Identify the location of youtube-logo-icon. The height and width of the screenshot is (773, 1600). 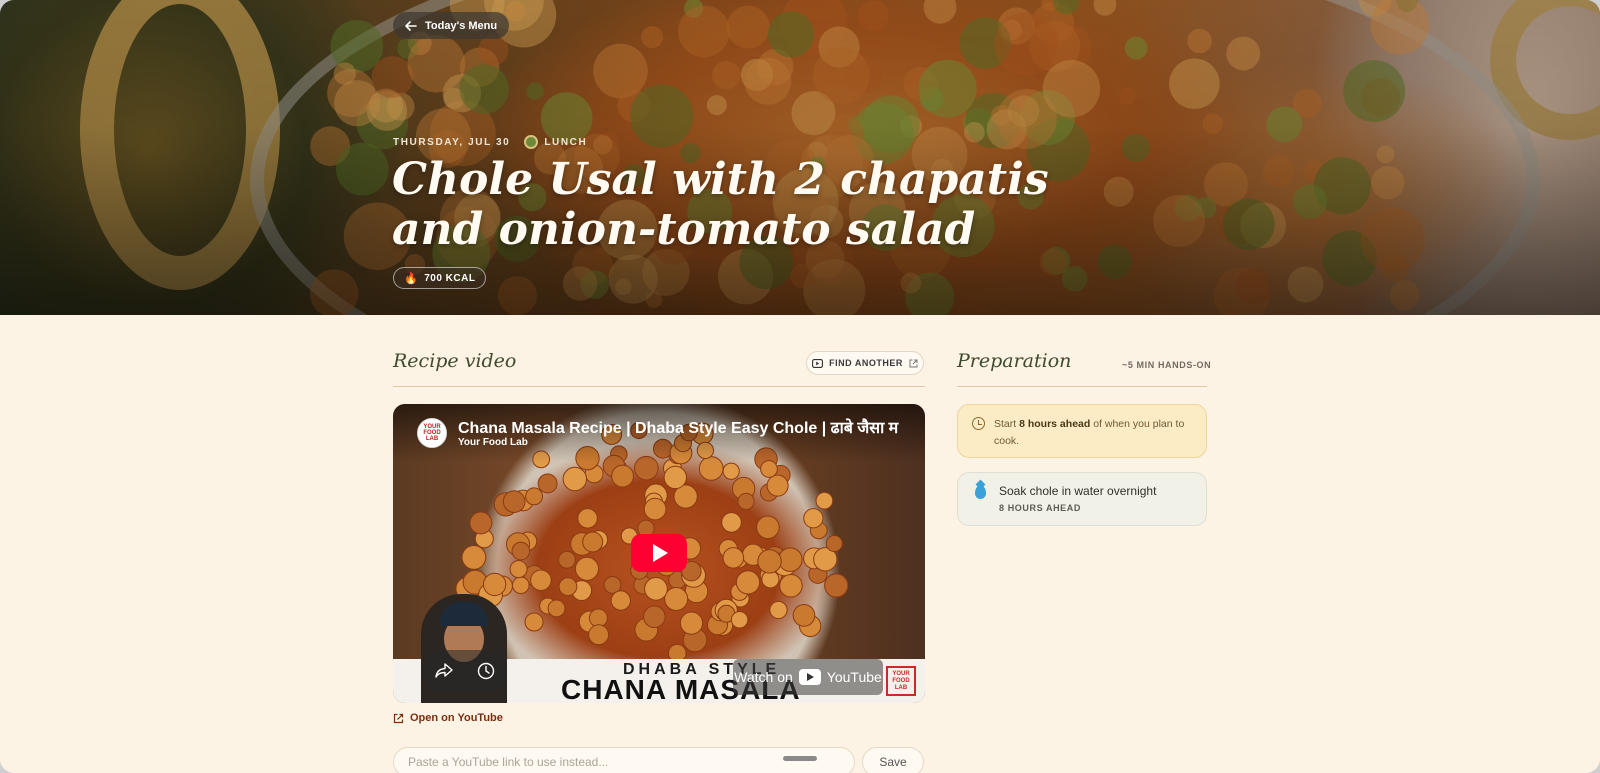
(809, 677).